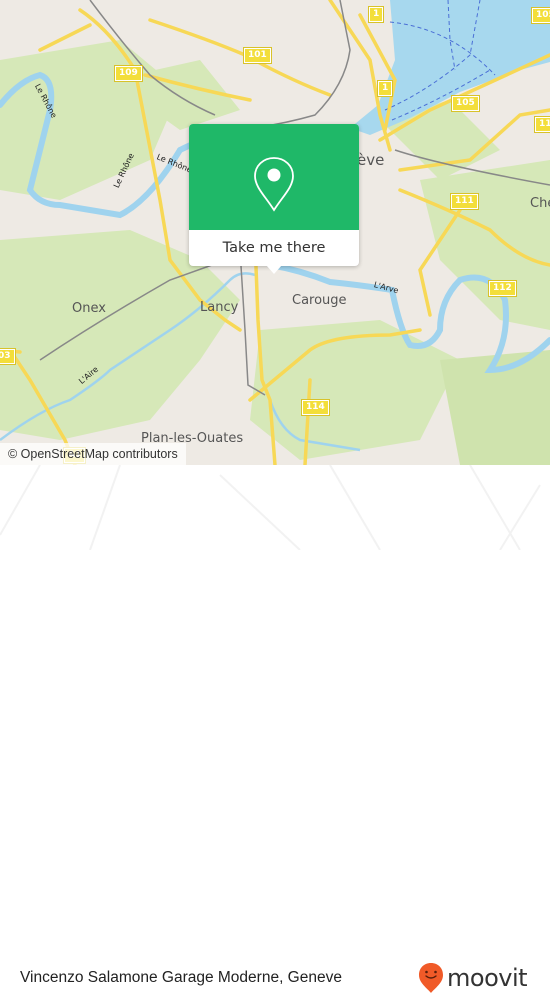 Image resolution: width=550 pixels, height=994 pixels. I want to click on moovit-pin-icon, so click(431, 978).